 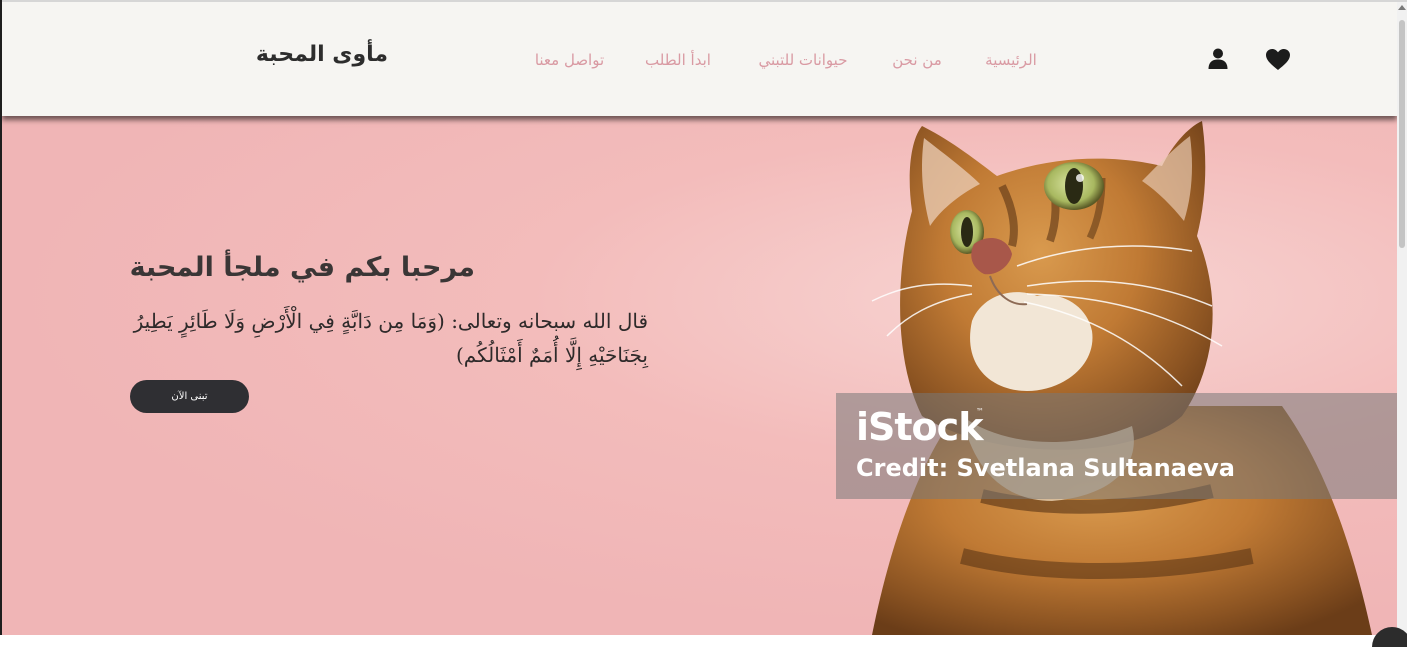 I want to click on nav-contact: تواصل معنا, so click(x=569, y=60).